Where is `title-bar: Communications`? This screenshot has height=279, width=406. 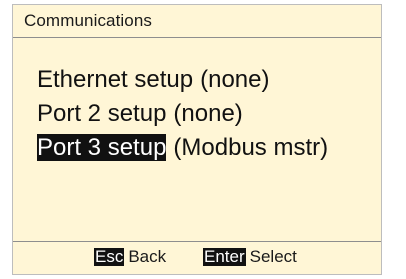
title-bar: Communications is located at coordinates (197, 21).